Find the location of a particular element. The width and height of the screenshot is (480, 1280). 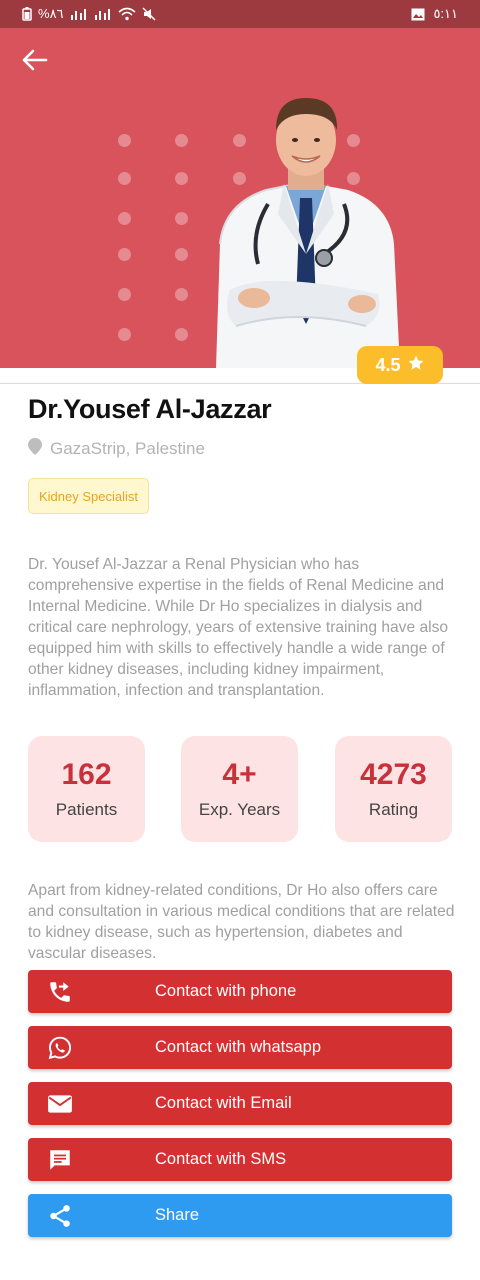

contact-sms-button: Contact with SMS is located at coordinates (240, 1159).